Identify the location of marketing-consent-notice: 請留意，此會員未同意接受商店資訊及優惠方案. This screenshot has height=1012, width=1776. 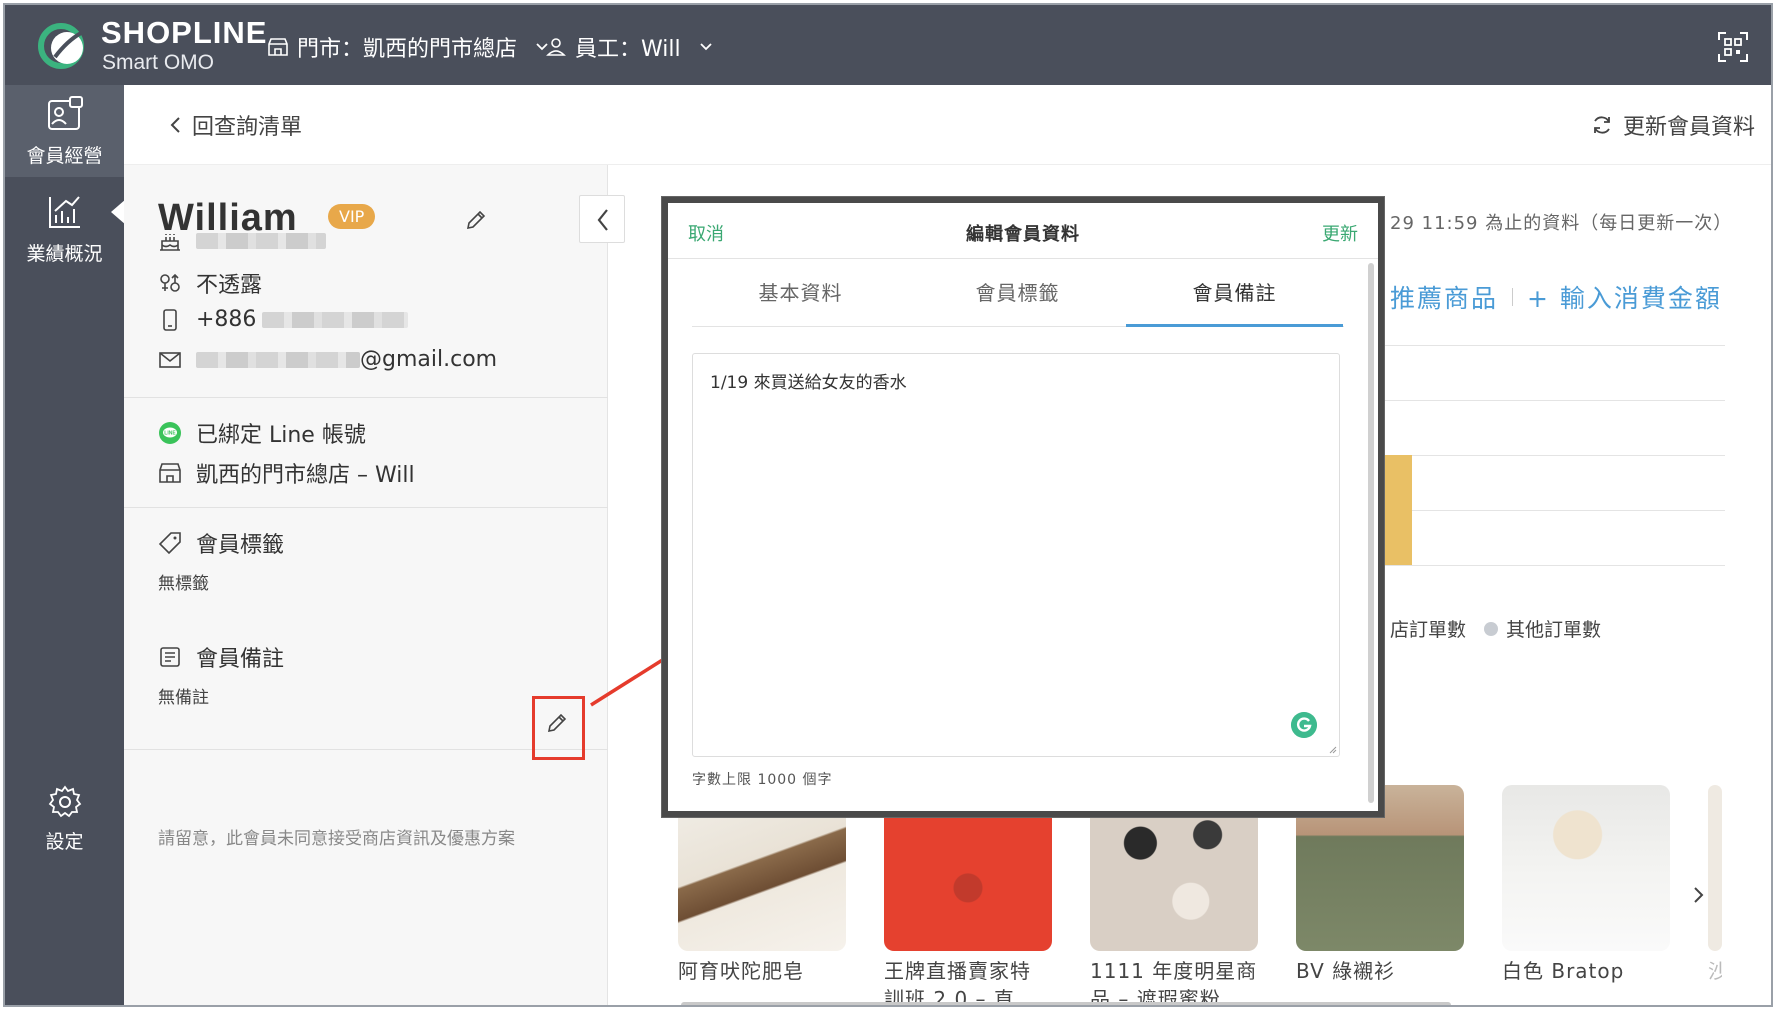
(336, 839).